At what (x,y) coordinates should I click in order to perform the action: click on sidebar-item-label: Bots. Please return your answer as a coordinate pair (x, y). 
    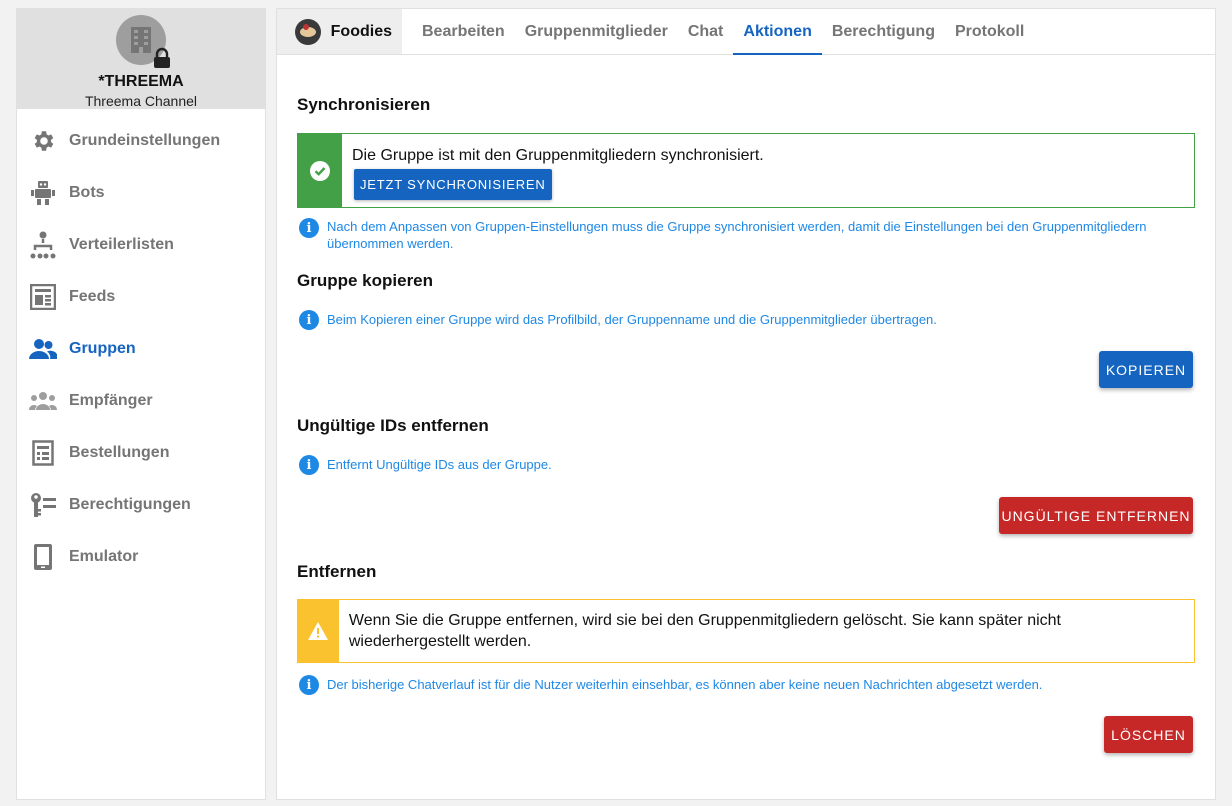
    Looking at the image, I should click on (87, 192).